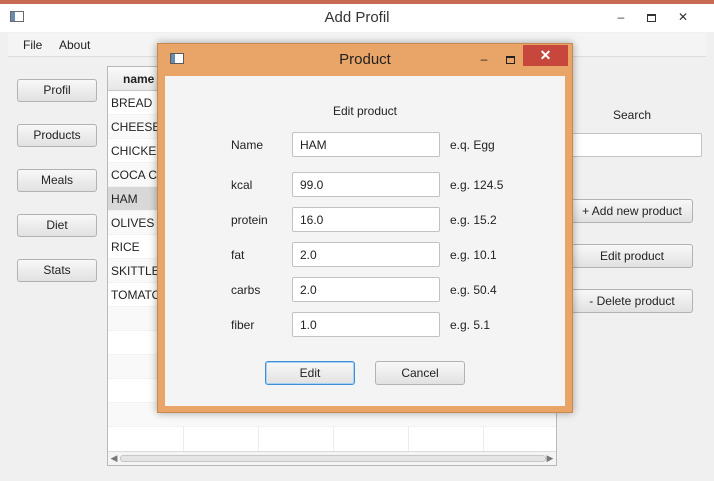 The height and width of the screenshot is (481, 714). I want to click on dialog-heading: Edit product, so click(365, 111).